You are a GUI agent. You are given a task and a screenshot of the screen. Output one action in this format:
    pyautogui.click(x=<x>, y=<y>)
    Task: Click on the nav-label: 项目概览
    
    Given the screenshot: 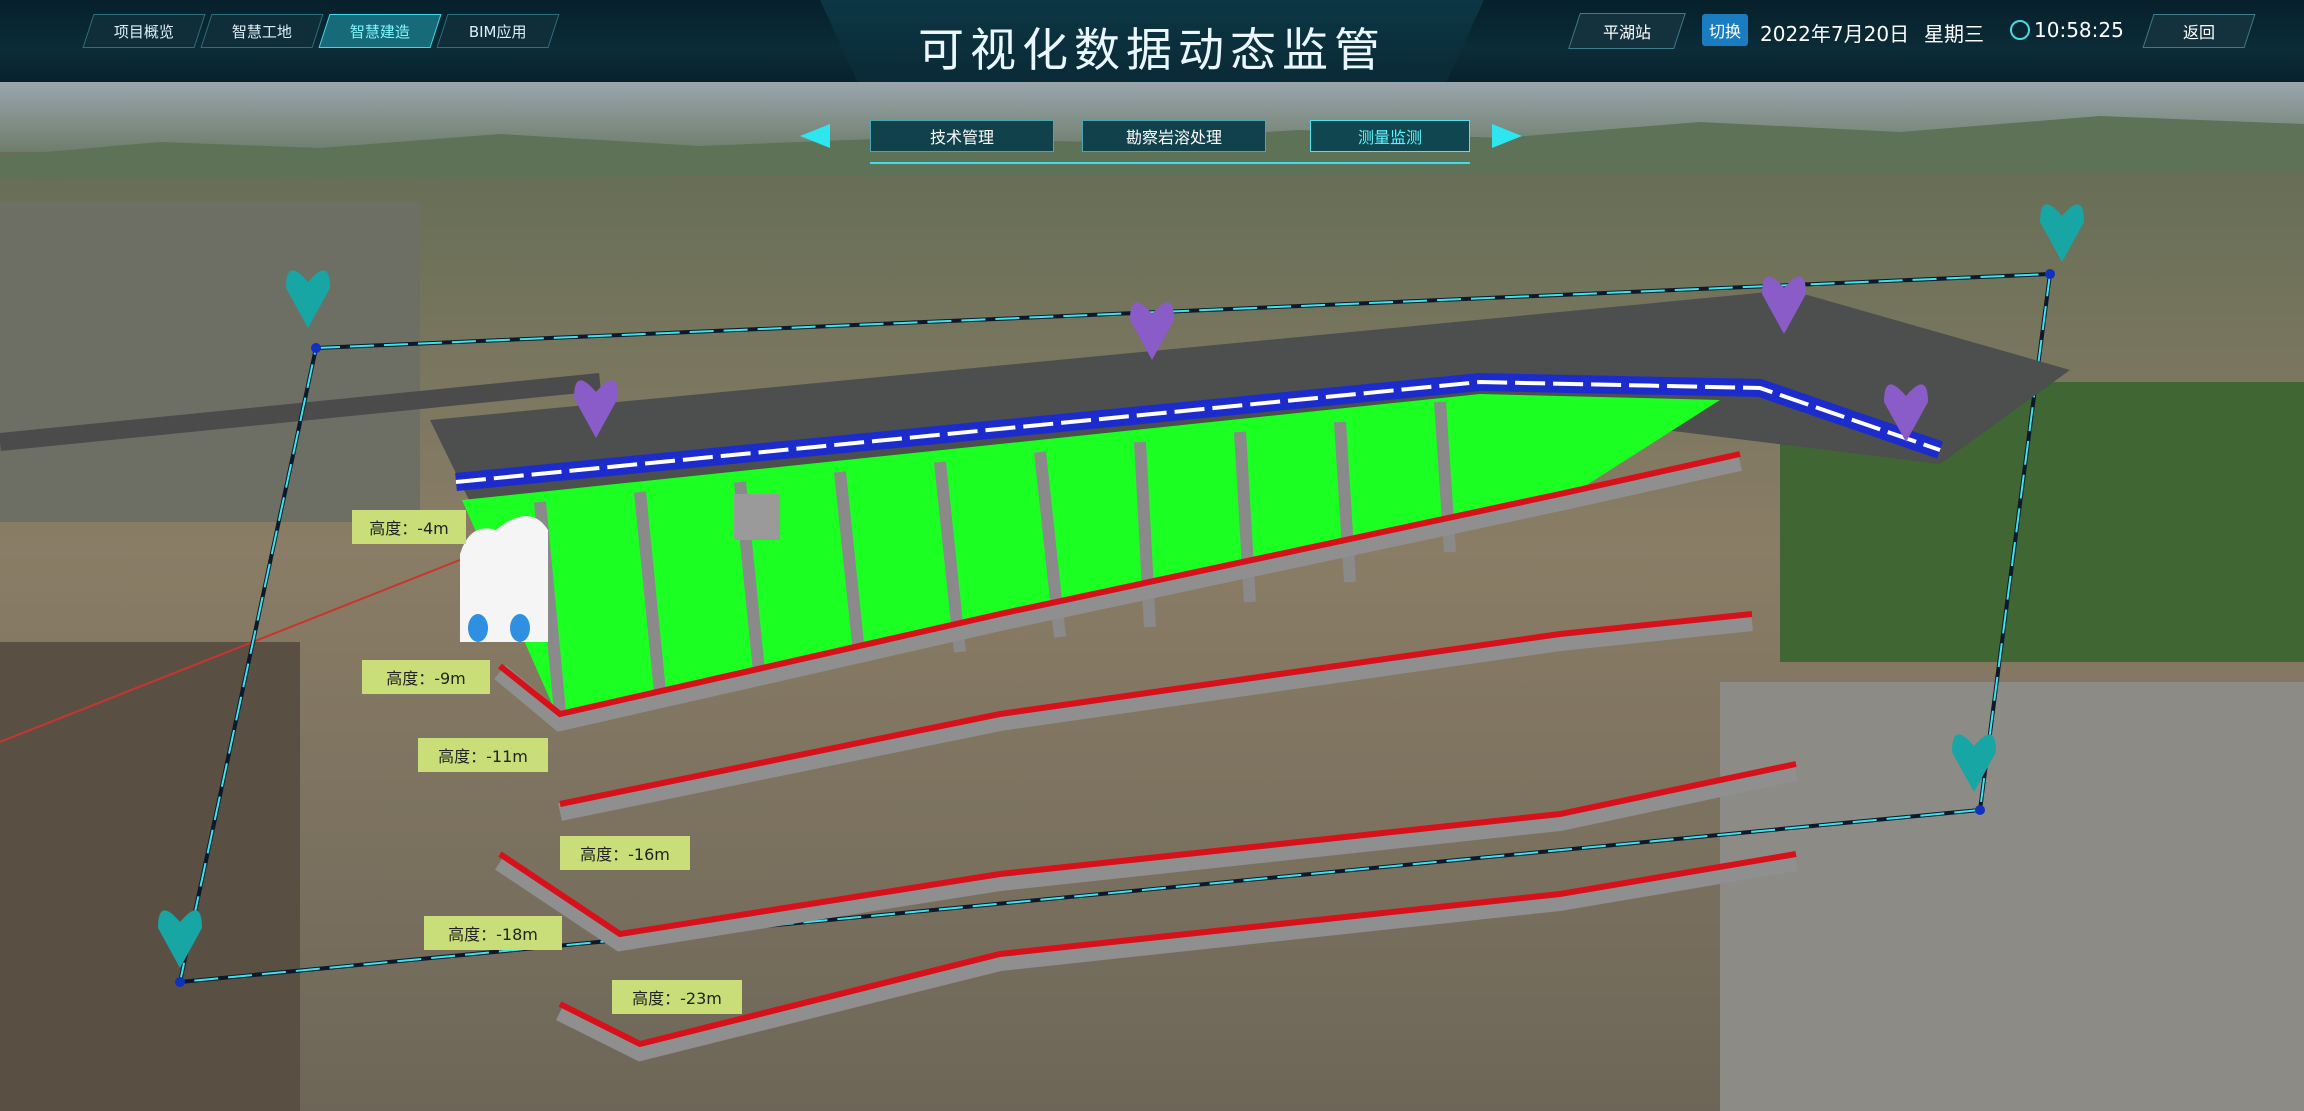 What is the action you would take?
    pyautogui.click(x=143, y=31)
    